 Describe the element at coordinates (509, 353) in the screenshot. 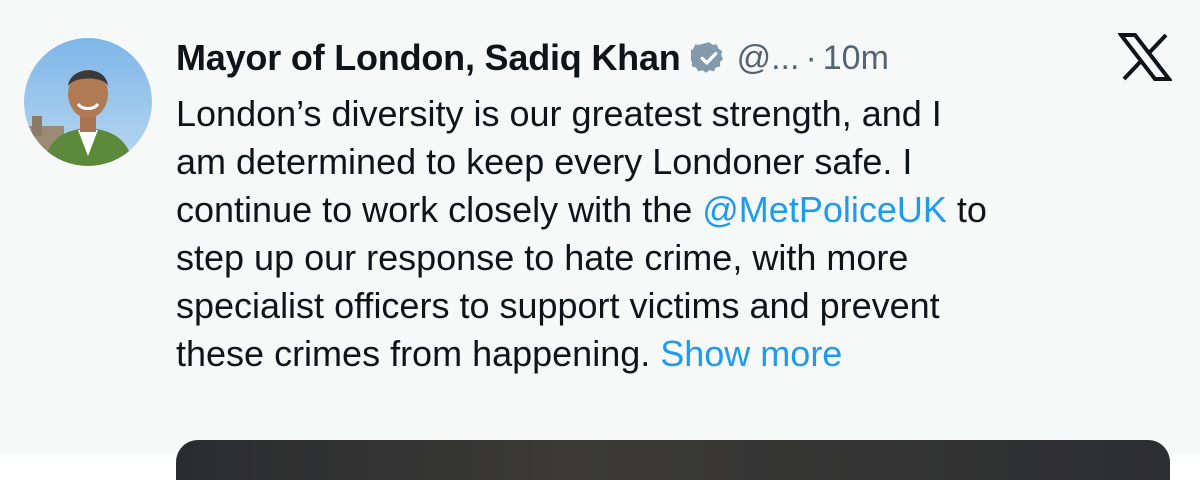

I see `tweet-text-line: these crimes from happening. Show more` at that location.